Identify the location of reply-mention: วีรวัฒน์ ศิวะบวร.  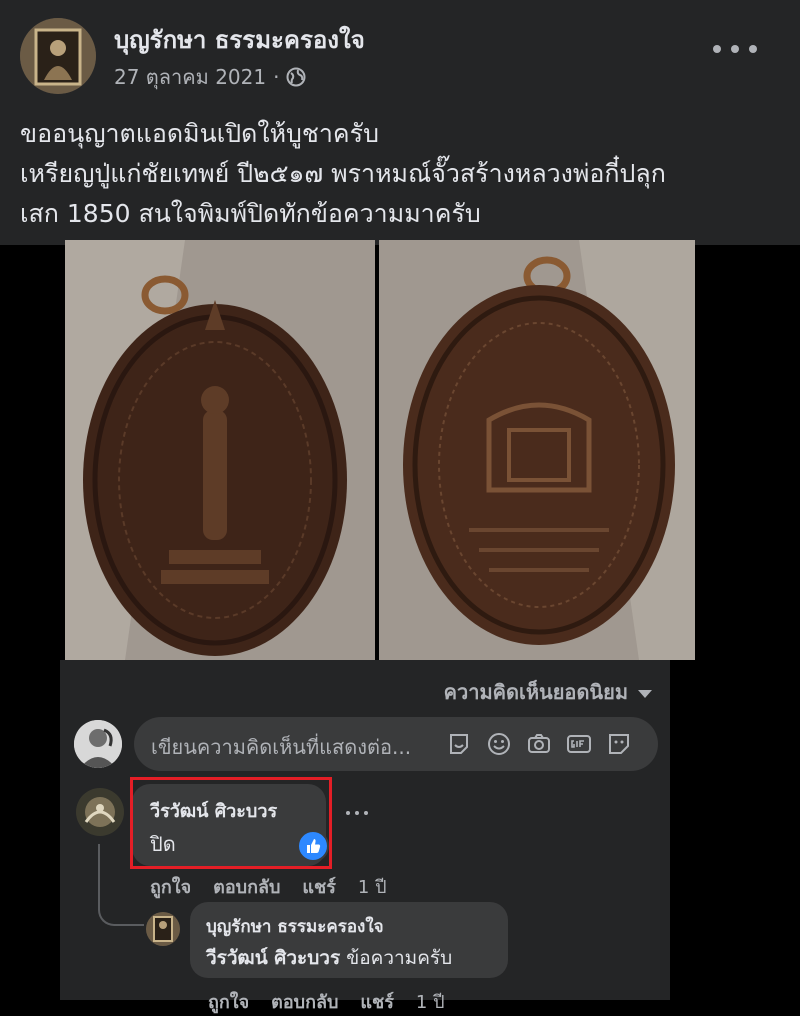
(273, 958).